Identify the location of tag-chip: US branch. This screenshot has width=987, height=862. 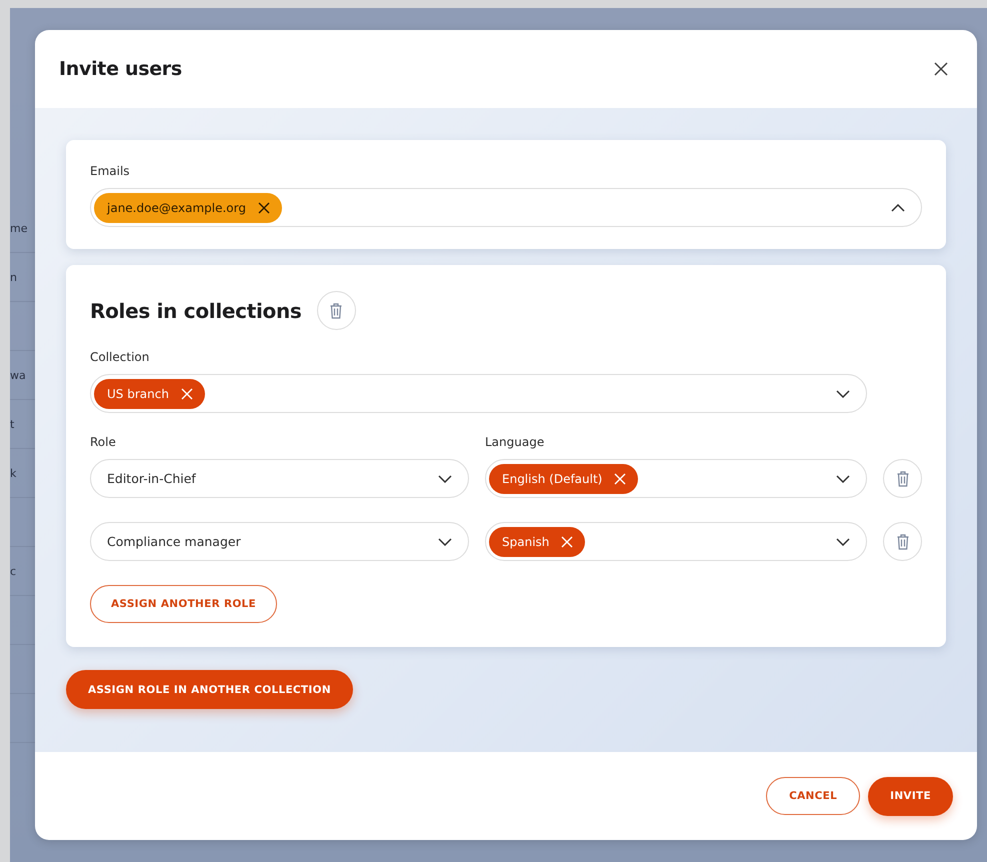
(149, 393).